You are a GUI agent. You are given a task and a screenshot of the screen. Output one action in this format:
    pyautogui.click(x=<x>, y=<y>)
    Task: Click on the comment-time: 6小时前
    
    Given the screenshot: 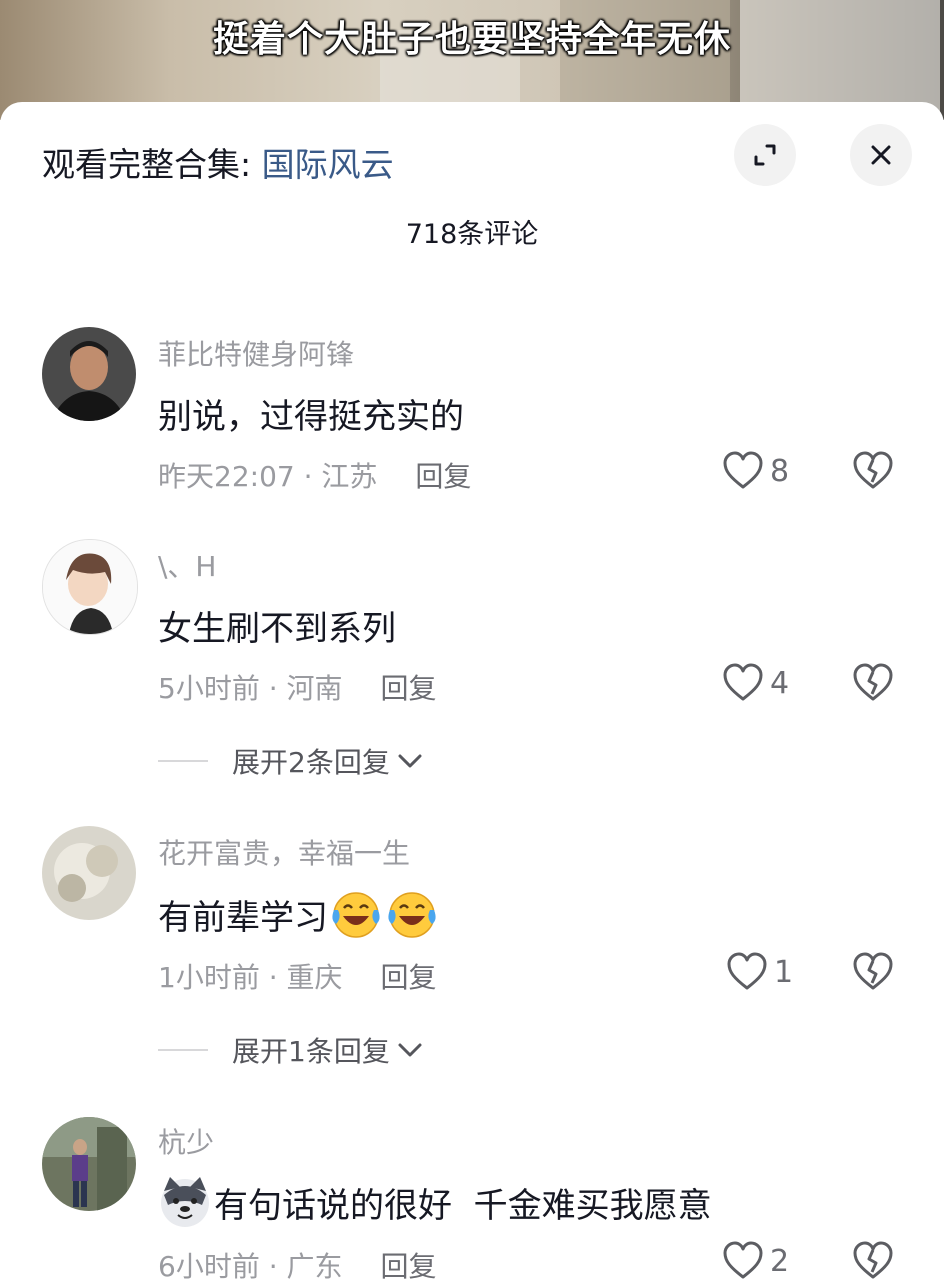 What is the action you would take?
    pyautogui.click(x=209, y=1266)
    